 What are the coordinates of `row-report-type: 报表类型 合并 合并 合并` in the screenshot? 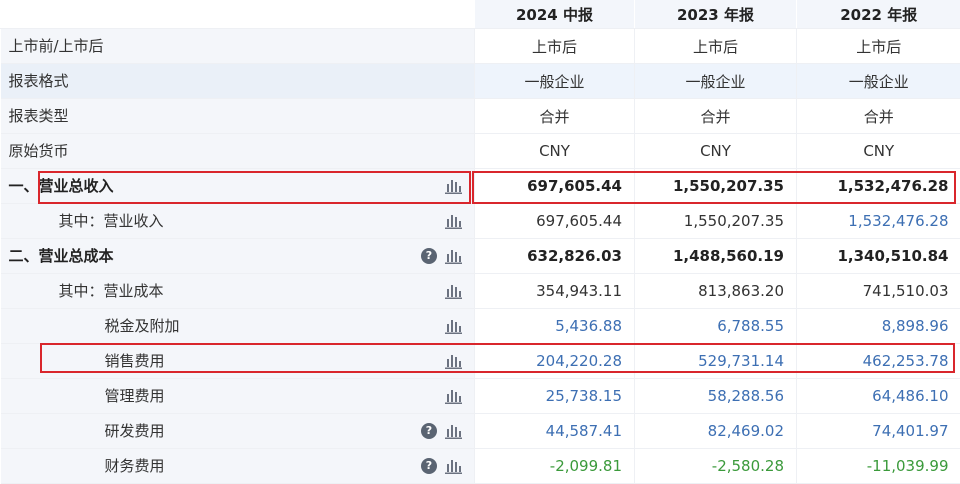 It's located at (480, 116).